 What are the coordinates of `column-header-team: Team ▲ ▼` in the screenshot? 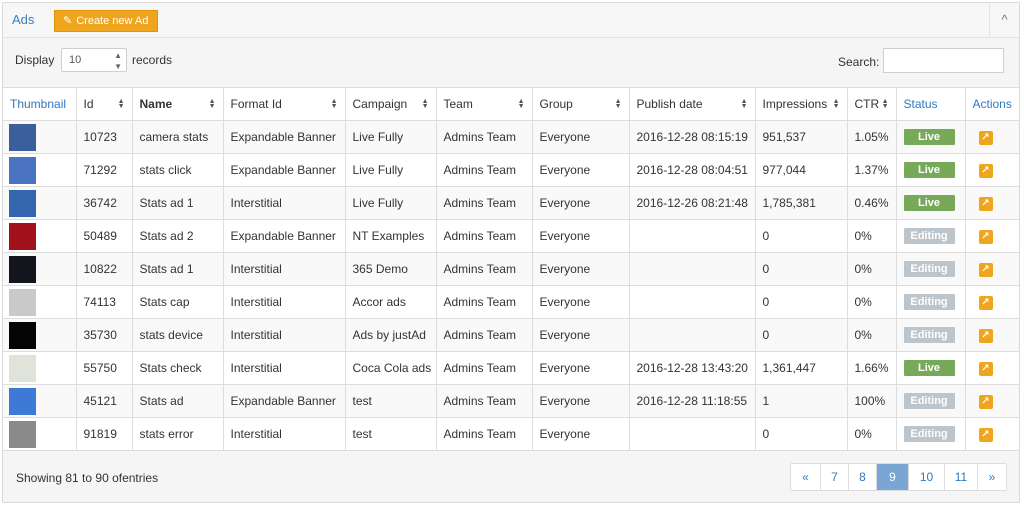 It's located at (484, 104).